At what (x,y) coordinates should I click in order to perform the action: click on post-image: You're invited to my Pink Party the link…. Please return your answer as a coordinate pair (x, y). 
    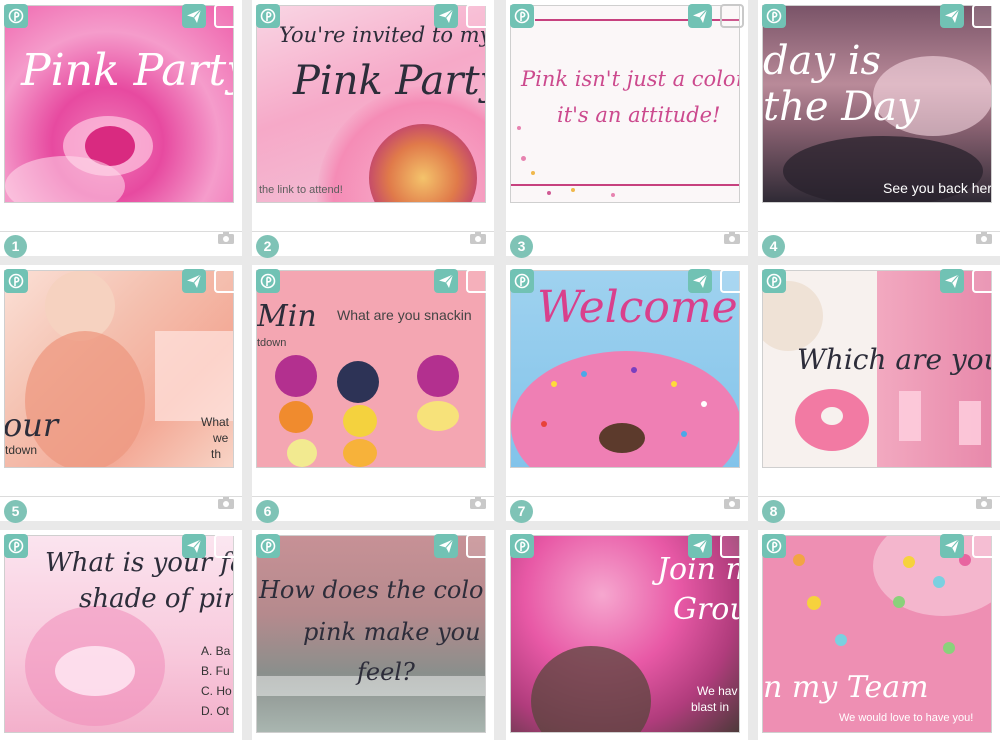
    Looking at the image, I should click on (371, 104).